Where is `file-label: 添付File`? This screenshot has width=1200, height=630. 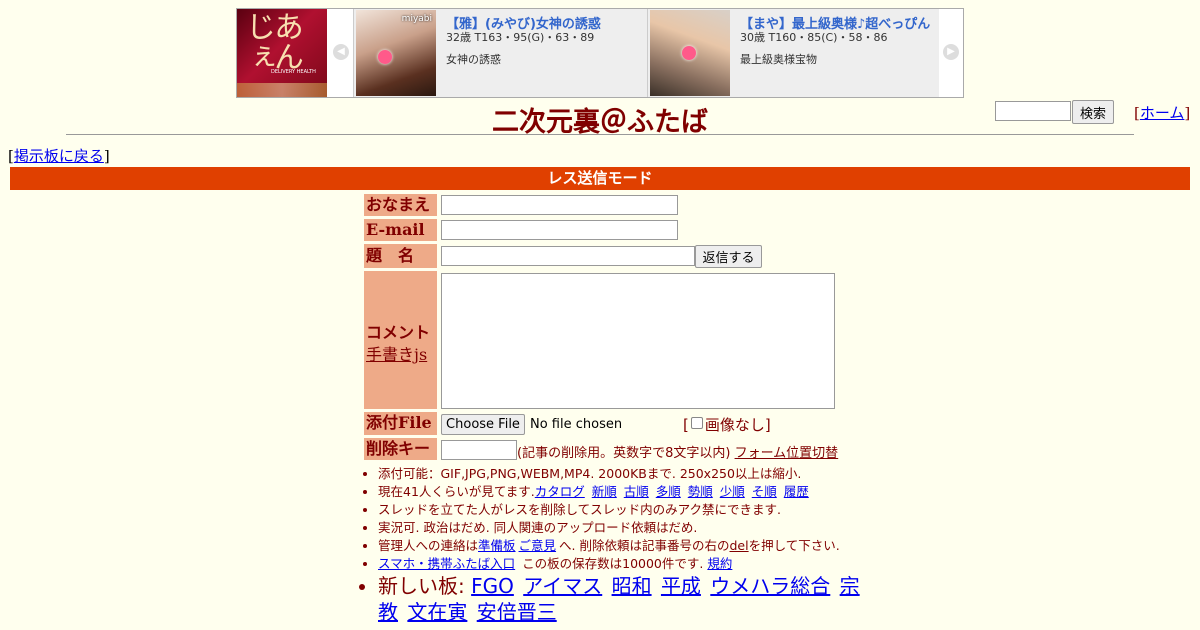
file-label: 添付File is located at coordinates (400, 423).